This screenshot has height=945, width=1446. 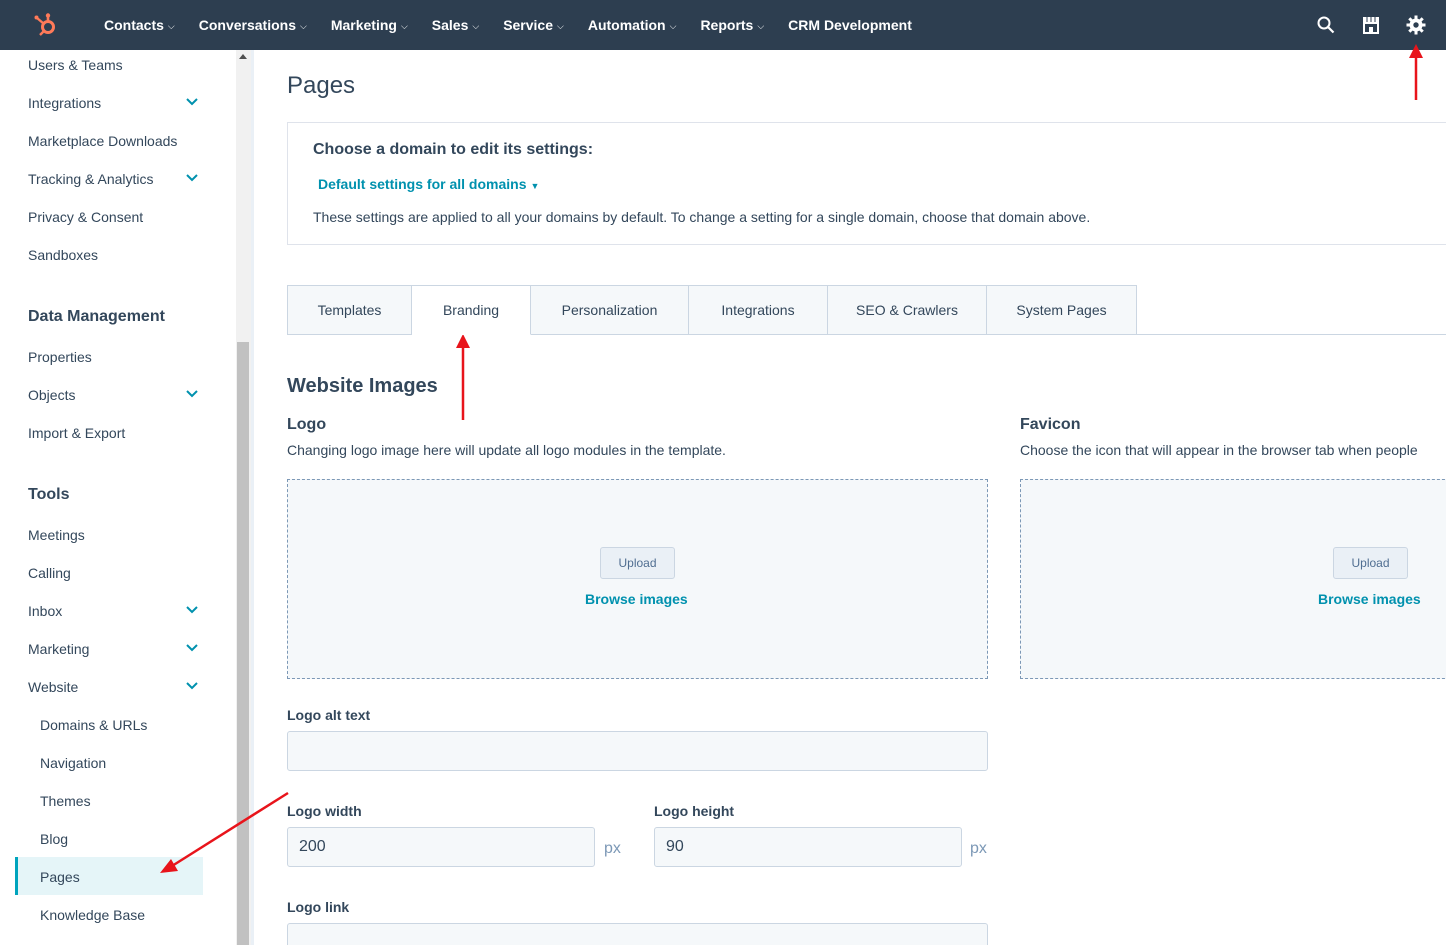 I want to click on logo-link-label: Logo link, so click(x=318, y=907).